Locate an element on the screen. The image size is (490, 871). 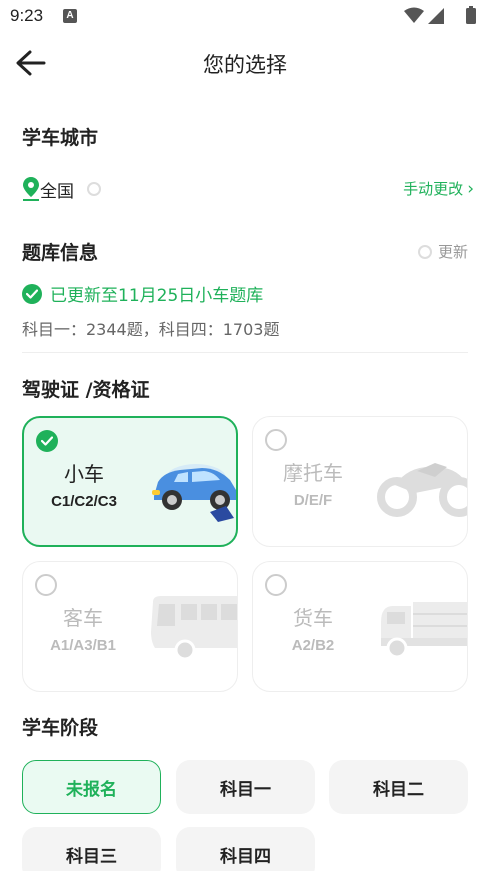
stage-button-not-registered: 未报名 is located at coordinates (91, 787).